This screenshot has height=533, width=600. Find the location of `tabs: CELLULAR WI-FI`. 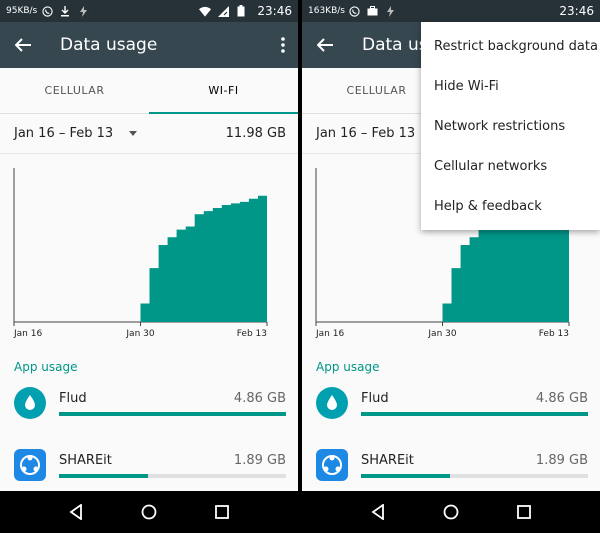

tabs: CELLULAR WI-FI is located at coordinates (149, 91).